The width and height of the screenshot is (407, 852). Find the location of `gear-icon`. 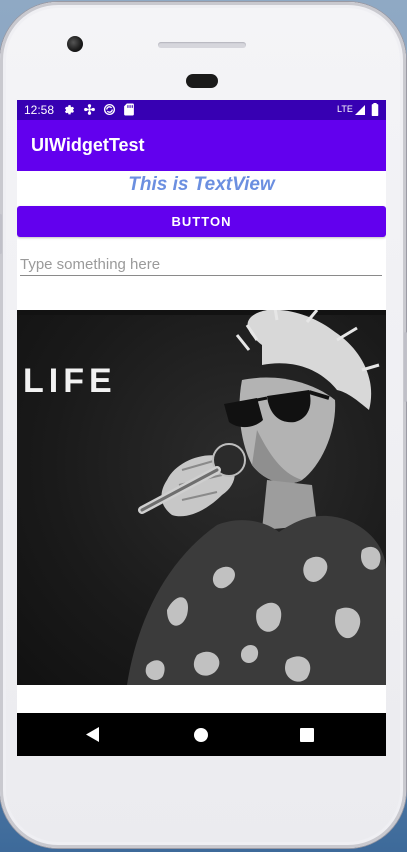

gear-icon is located at coordinates (69, 111).